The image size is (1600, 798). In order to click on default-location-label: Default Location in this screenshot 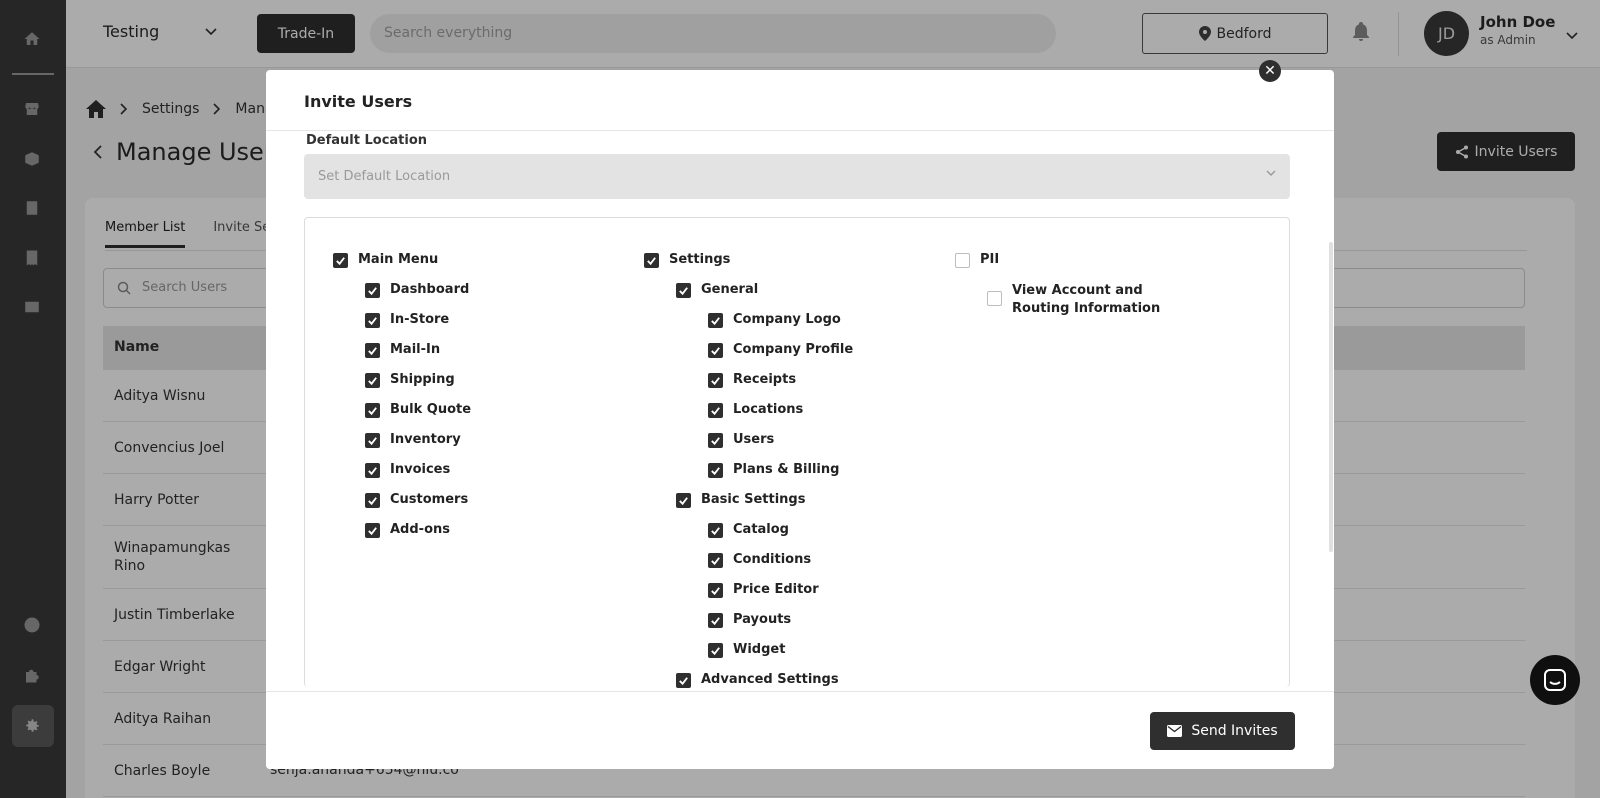, I will do `click(367, 140)`.